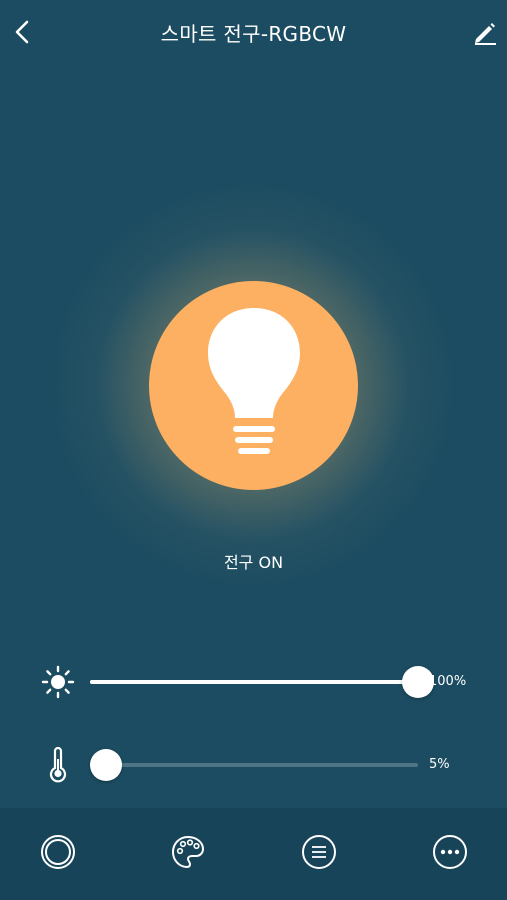 This screenshot has height=900, width=507. What do you see at coordinates (253, 854) in the screenshot?
I see `bottom-tab-bar` at bounding box center [253, 854].